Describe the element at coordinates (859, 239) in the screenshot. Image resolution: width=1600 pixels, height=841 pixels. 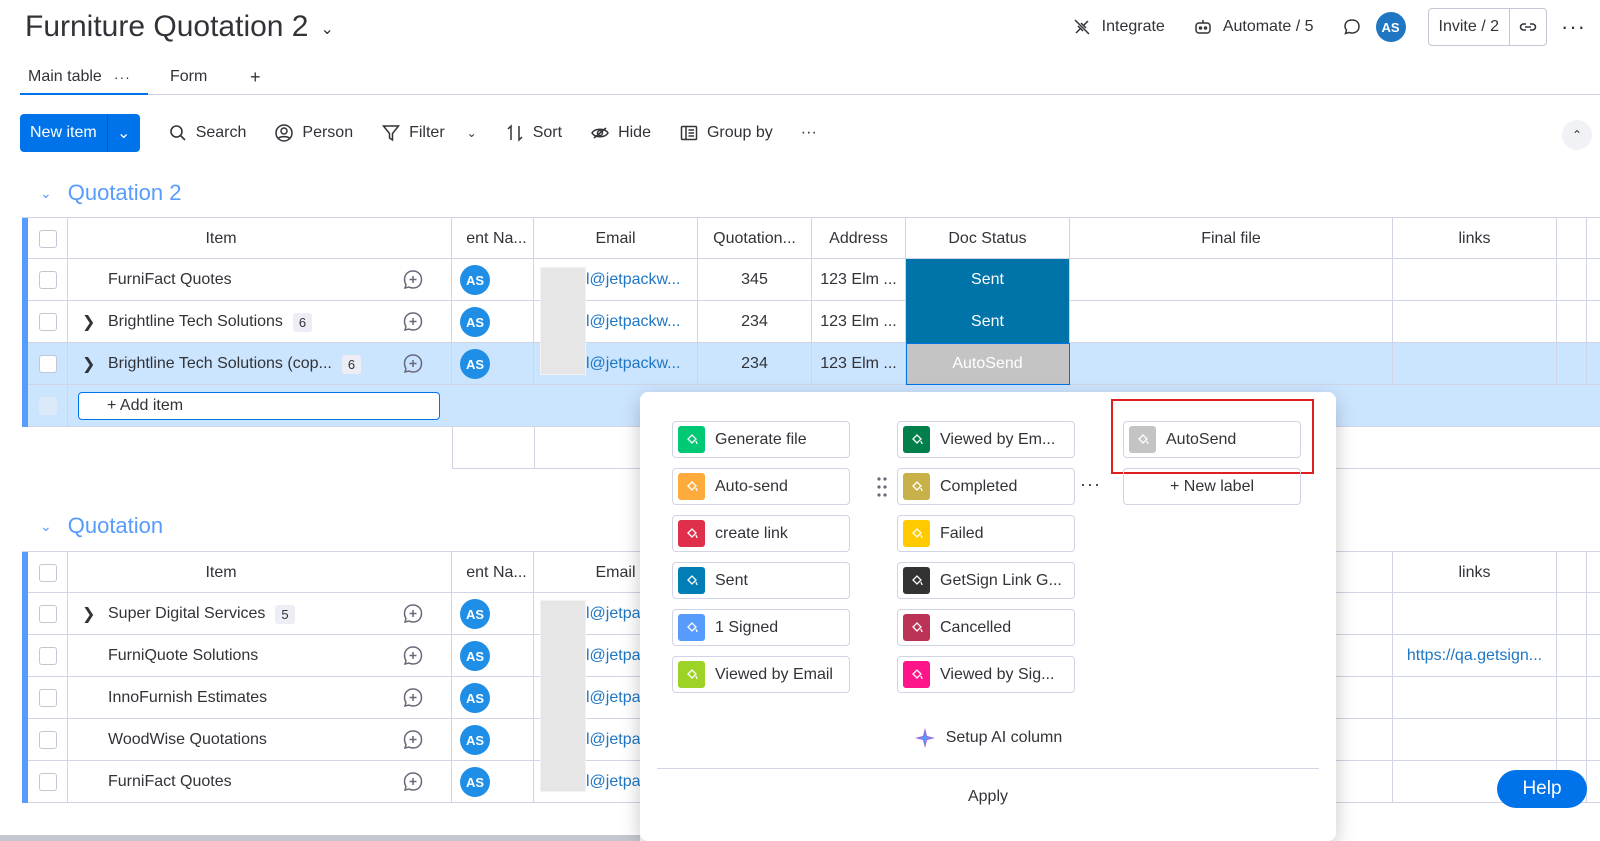
I see `column-header-address: Address` at that location.